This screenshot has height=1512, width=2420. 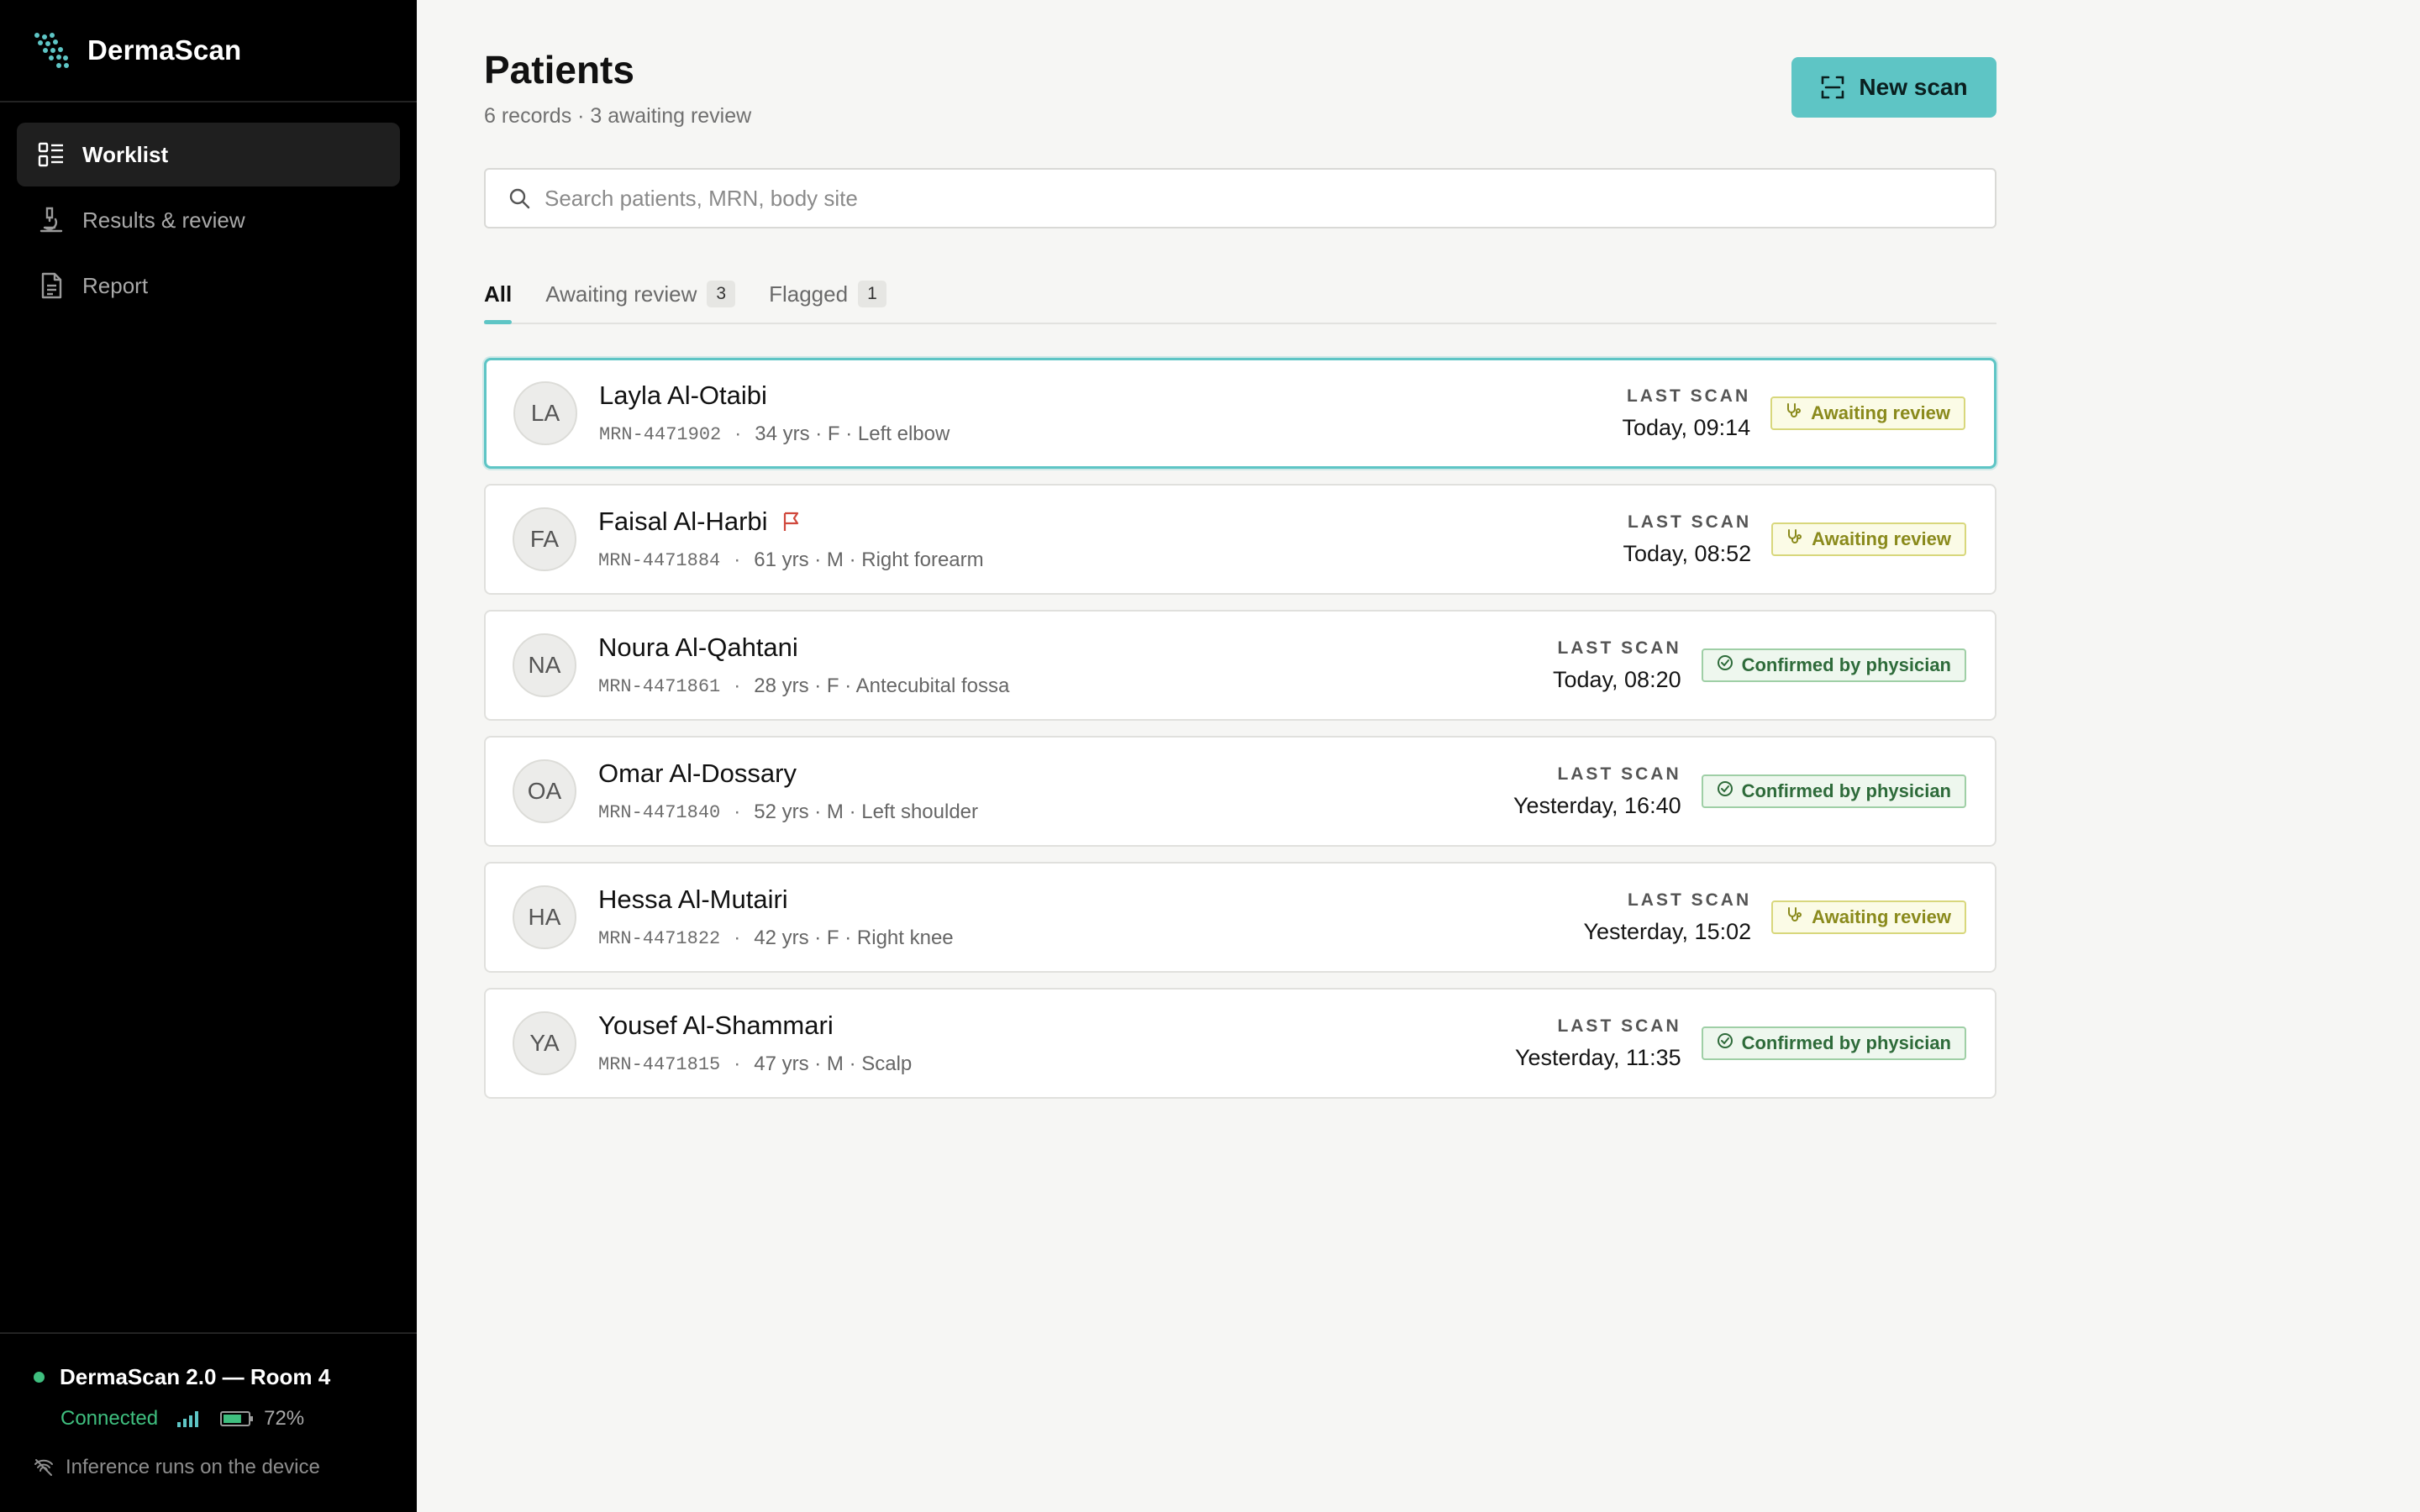 I want to click on page-title: Patients, so click(x=559, y=70).